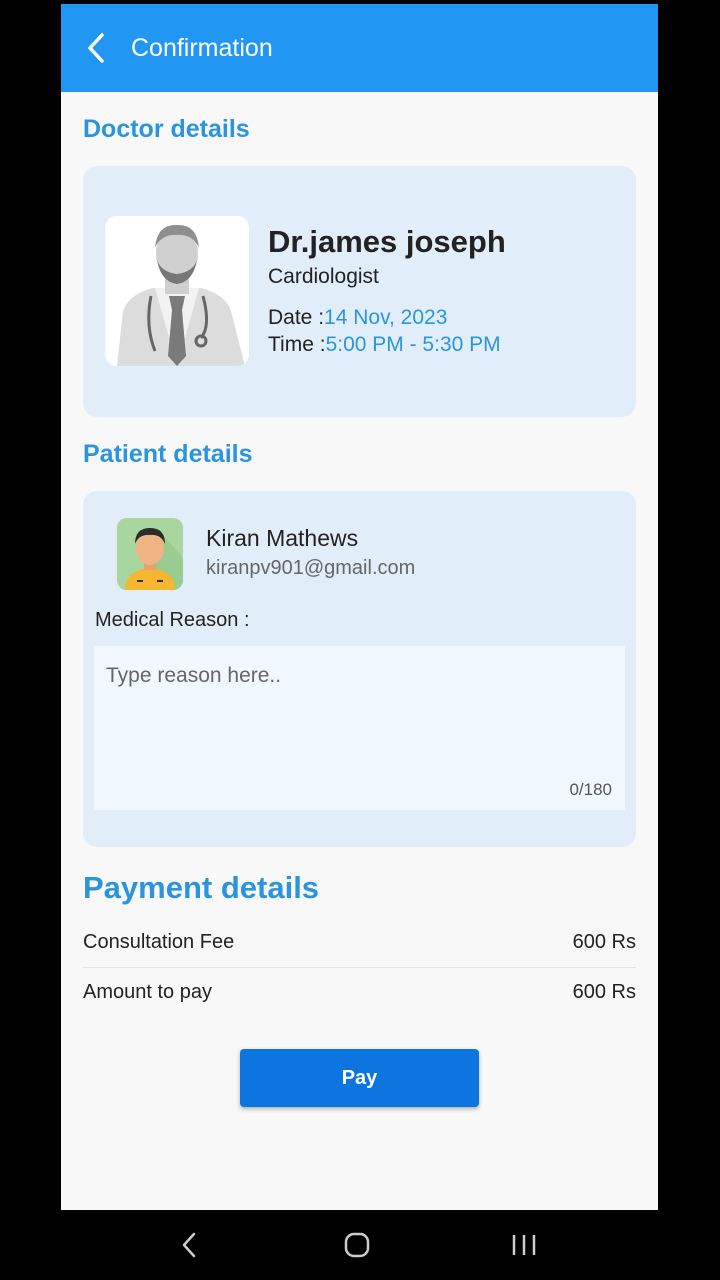 Image resolution: width=720 pixels, height=1280 pixels. What do you see at coordinates (386, 317) in the screenshot?
I see `date-value: 14 Nov, 2023` at bounding box center [386, 317].